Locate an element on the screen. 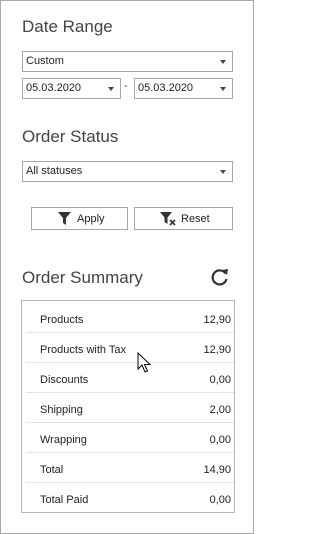 The width and height of the screenshot is (320, 534). order-status-dropdown: All statuses is located at coordinates (127, 171).